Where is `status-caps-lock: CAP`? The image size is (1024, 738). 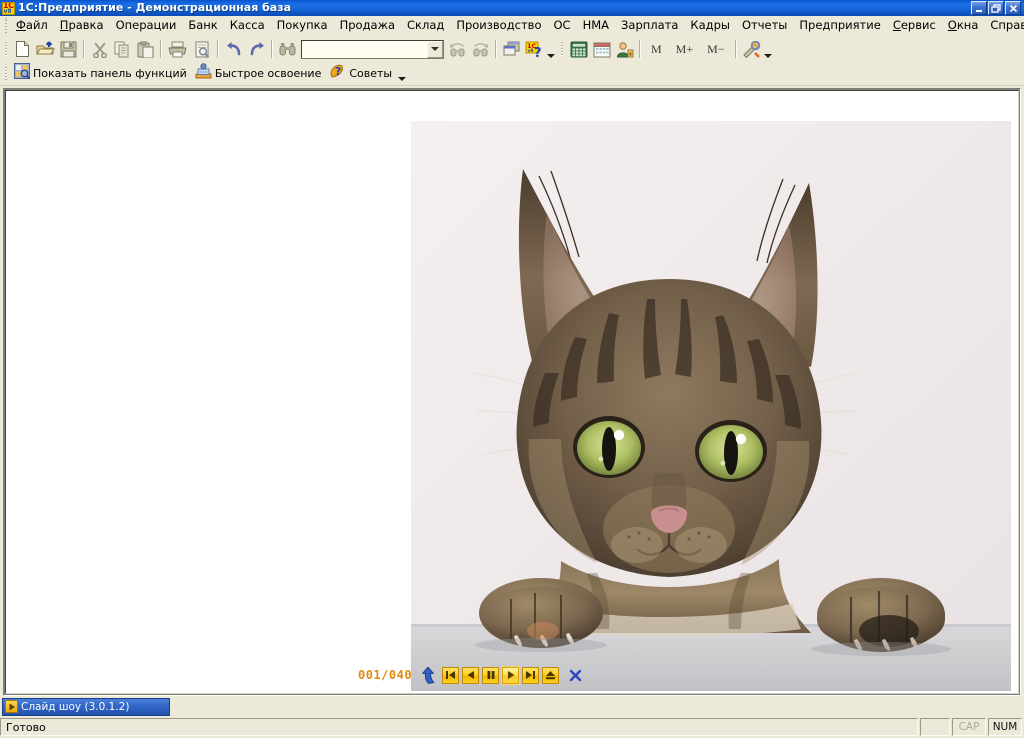
status-caps-lock: CAP is located at coordinates (969, 727).